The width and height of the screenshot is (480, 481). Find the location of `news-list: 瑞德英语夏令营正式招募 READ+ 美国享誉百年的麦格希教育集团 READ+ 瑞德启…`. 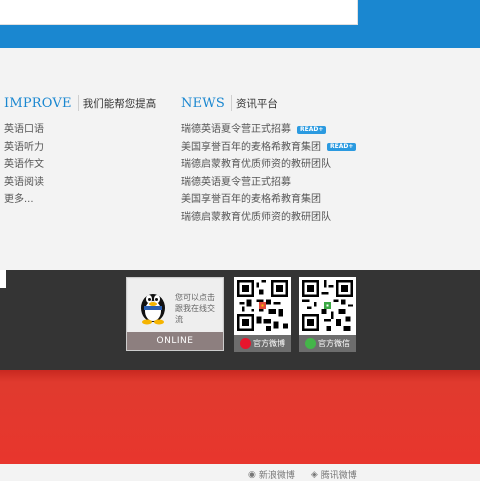

news-list: 瑞德英语夏令营正式招募 READ+ 美国享誉百年的麦格希教育集团 READ+ 瑞德启… is located at coordinates (269, 174).